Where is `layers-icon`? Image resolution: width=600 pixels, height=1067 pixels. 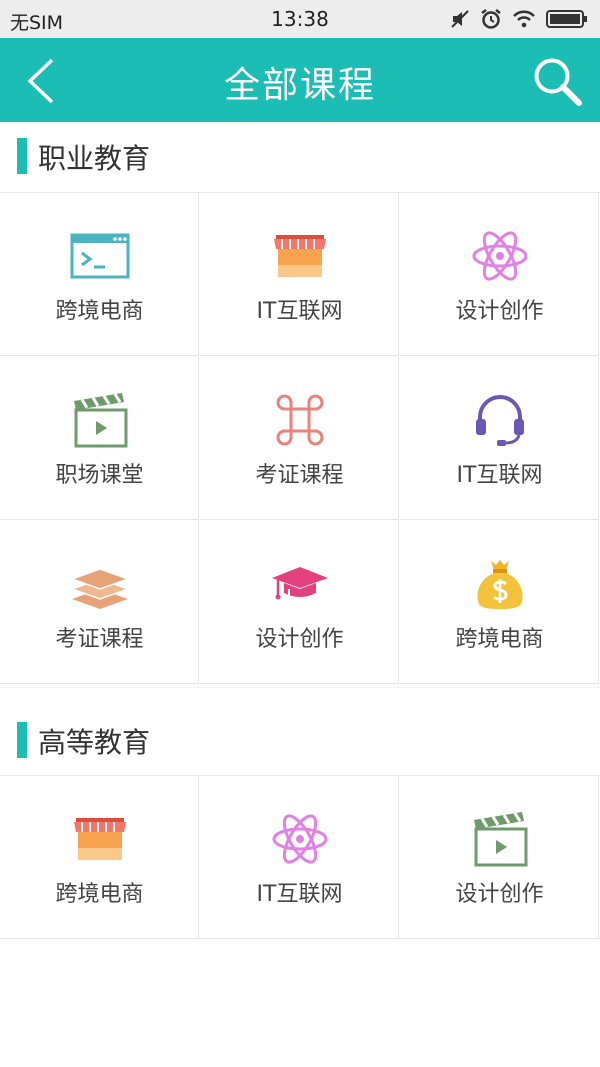 layers-icon is located at coordinates (100, 588).